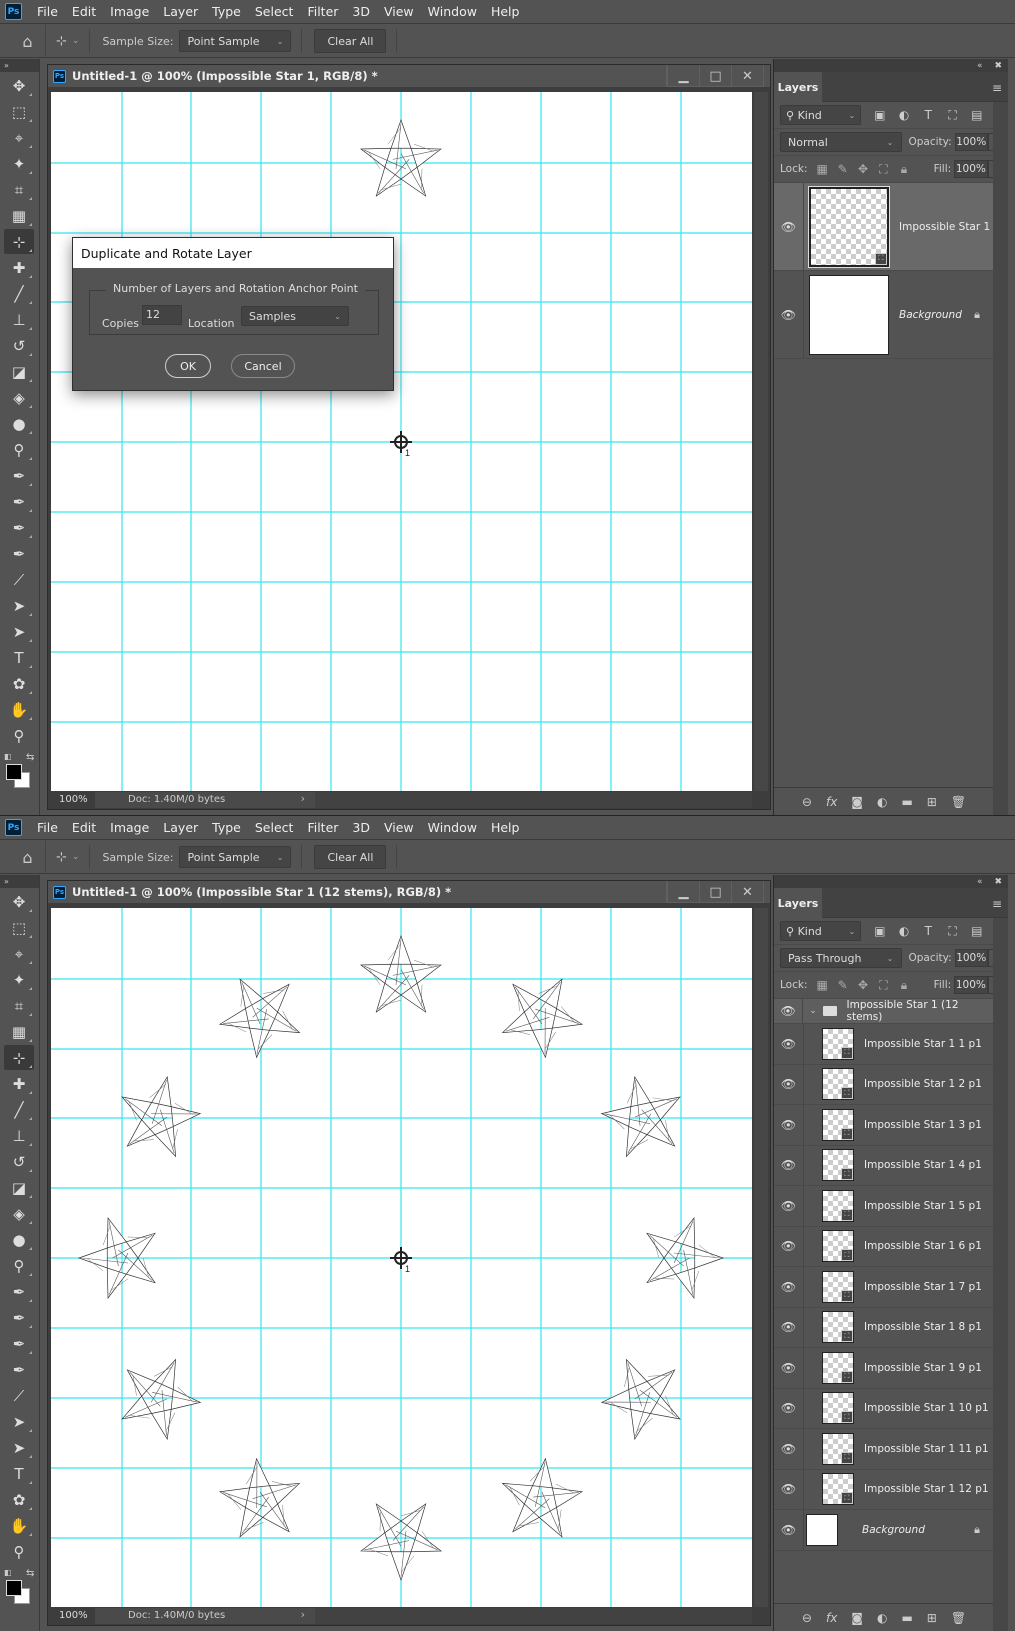 The width and height of the screenshot is (1015, 1631). I want to click on panel-scrollbar, so click(1000, 1274).